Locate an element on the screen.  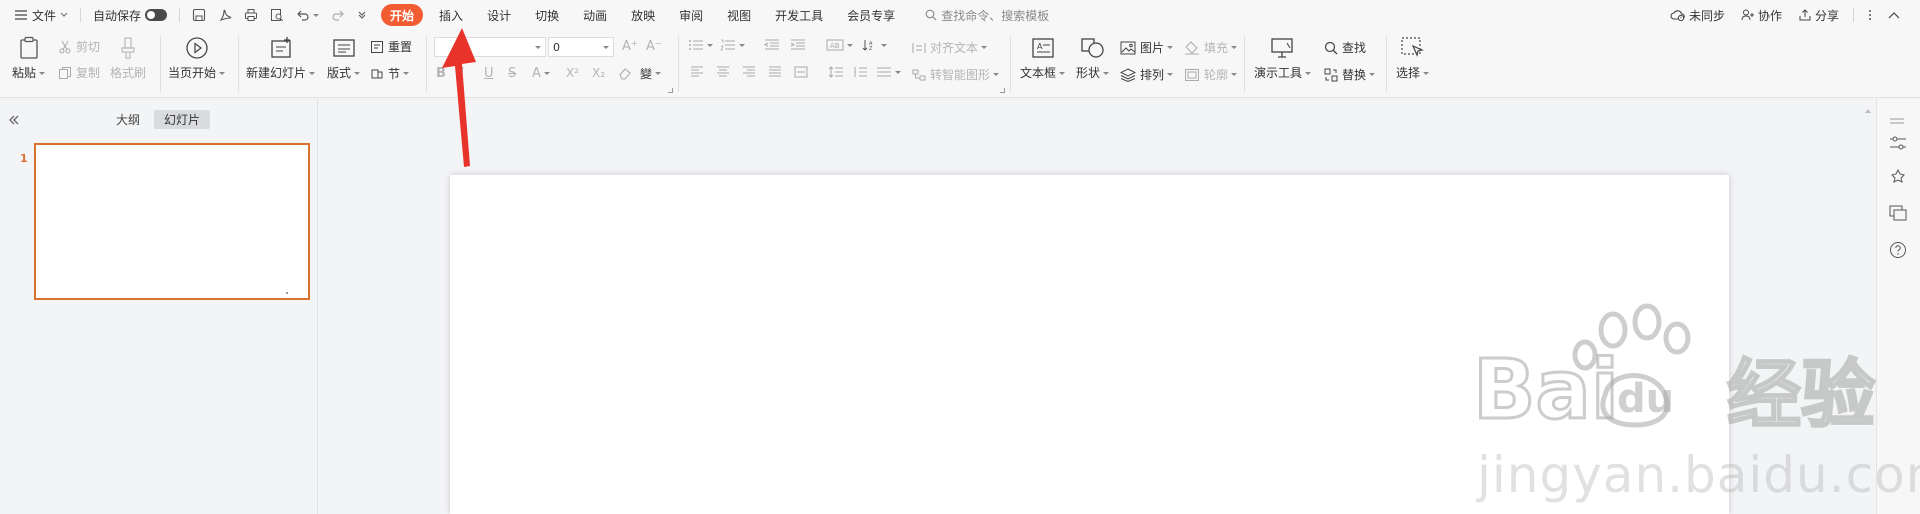
copy-button: 复制 is located at coordinates (79, 72).